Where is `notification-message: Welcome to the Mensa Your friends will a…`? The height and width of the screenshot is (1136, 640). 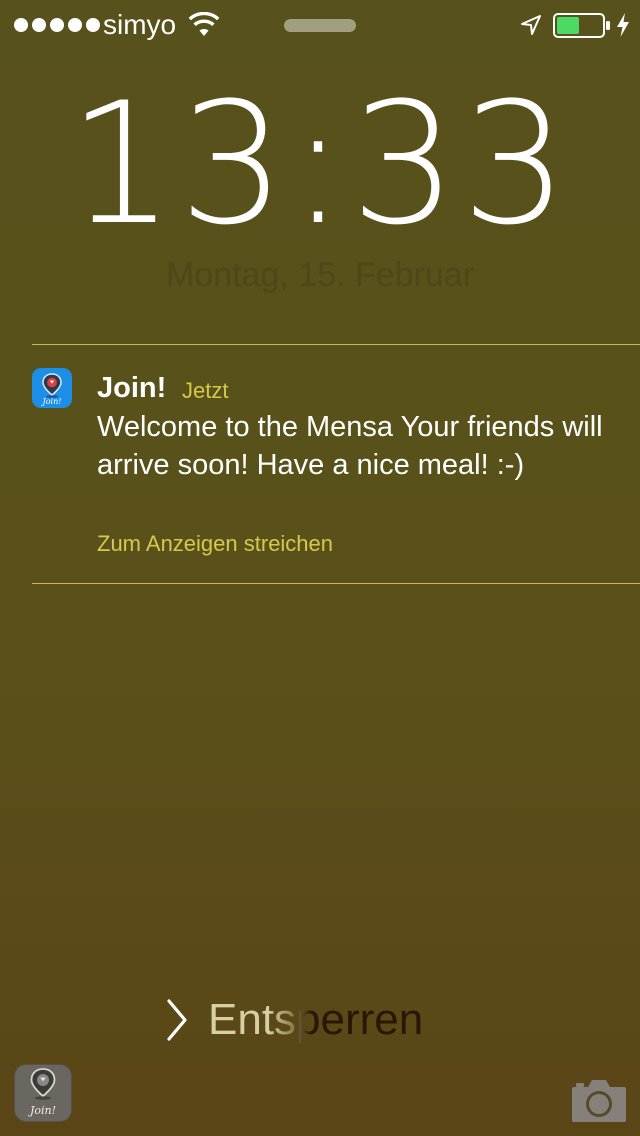
notification-message: Welcome to the Mensa Your friends will a… is located at coordinates (350, 446).